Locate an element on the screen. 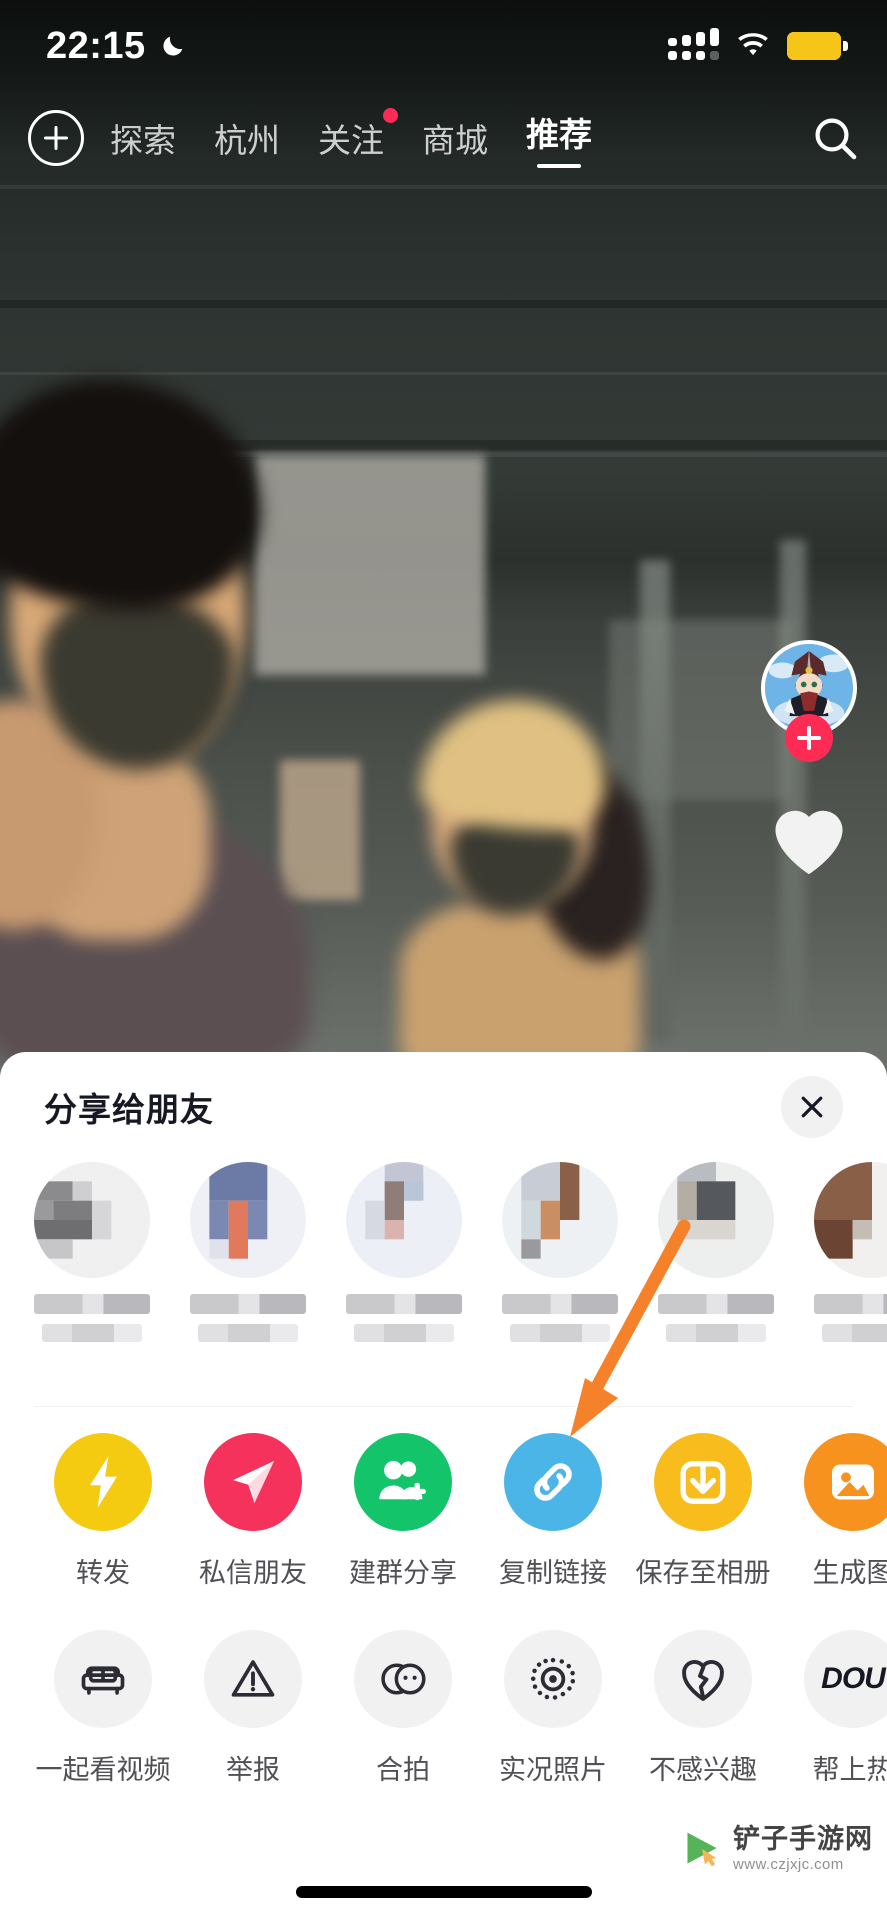 The image size is (887, 1920). nav-tab-city: 杭州 is located at coordinates (247, 138).